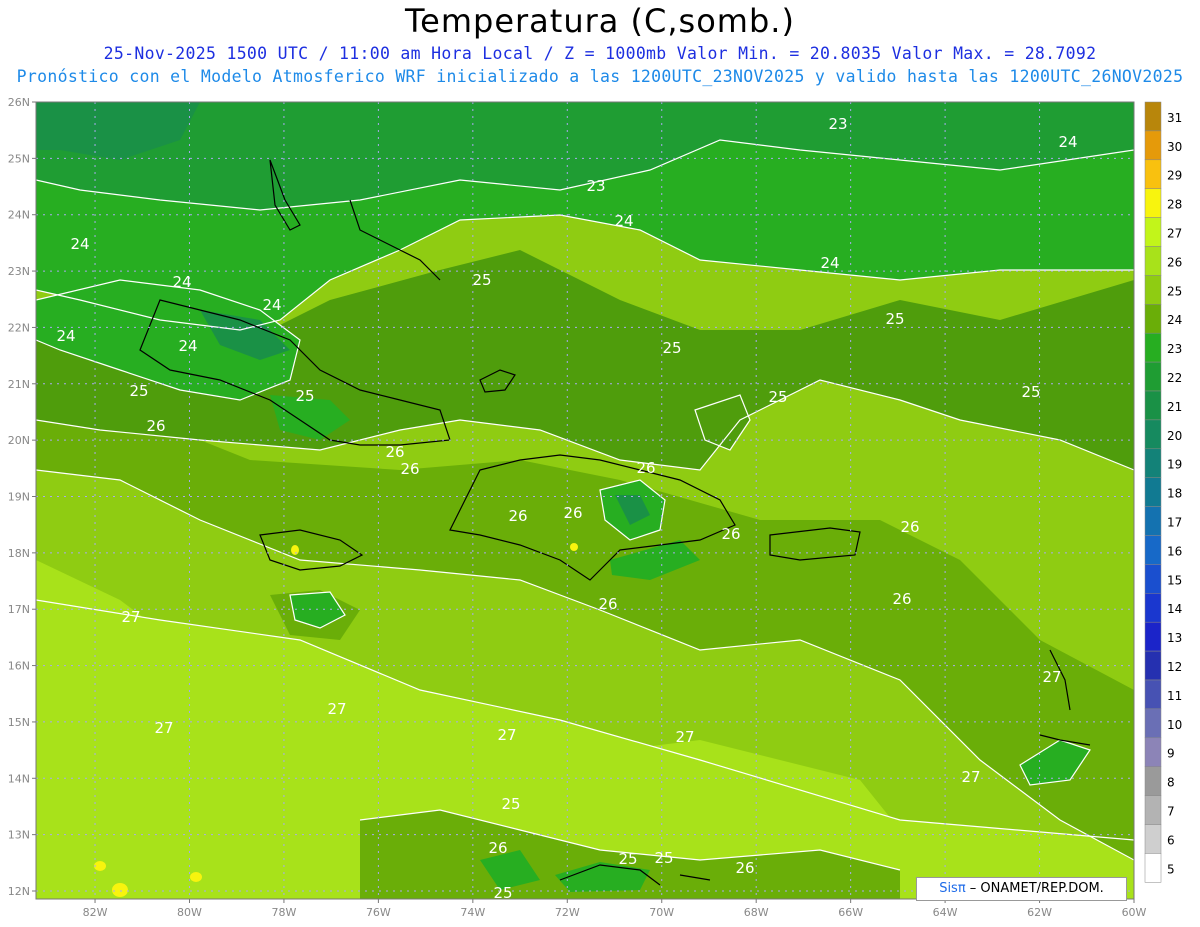  What do you see at coordinates (1174, 522) in the screenshot?
I see `color-scale-label: 17` at bounding box center [1174, 522].